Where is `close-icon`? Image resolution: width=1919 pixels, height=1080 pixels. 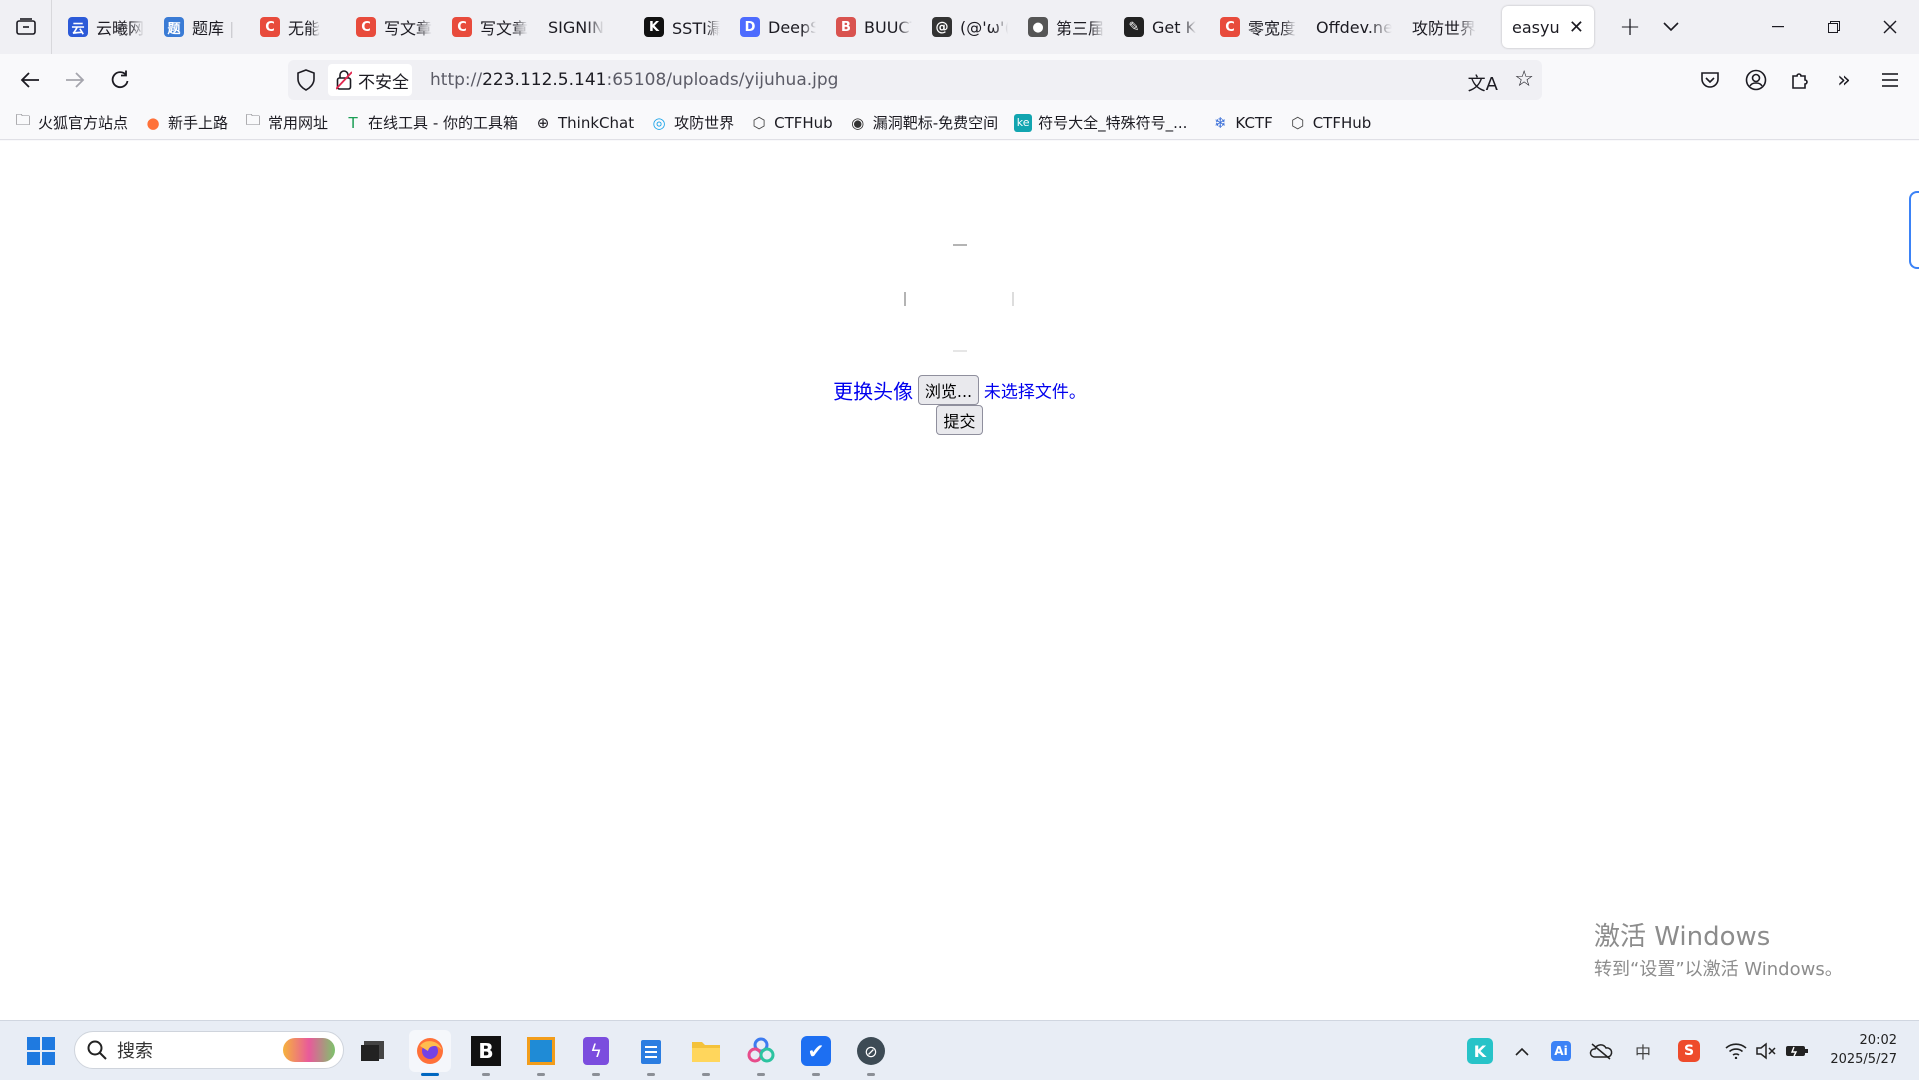 close-icon is located at coordinates (1890, 27).